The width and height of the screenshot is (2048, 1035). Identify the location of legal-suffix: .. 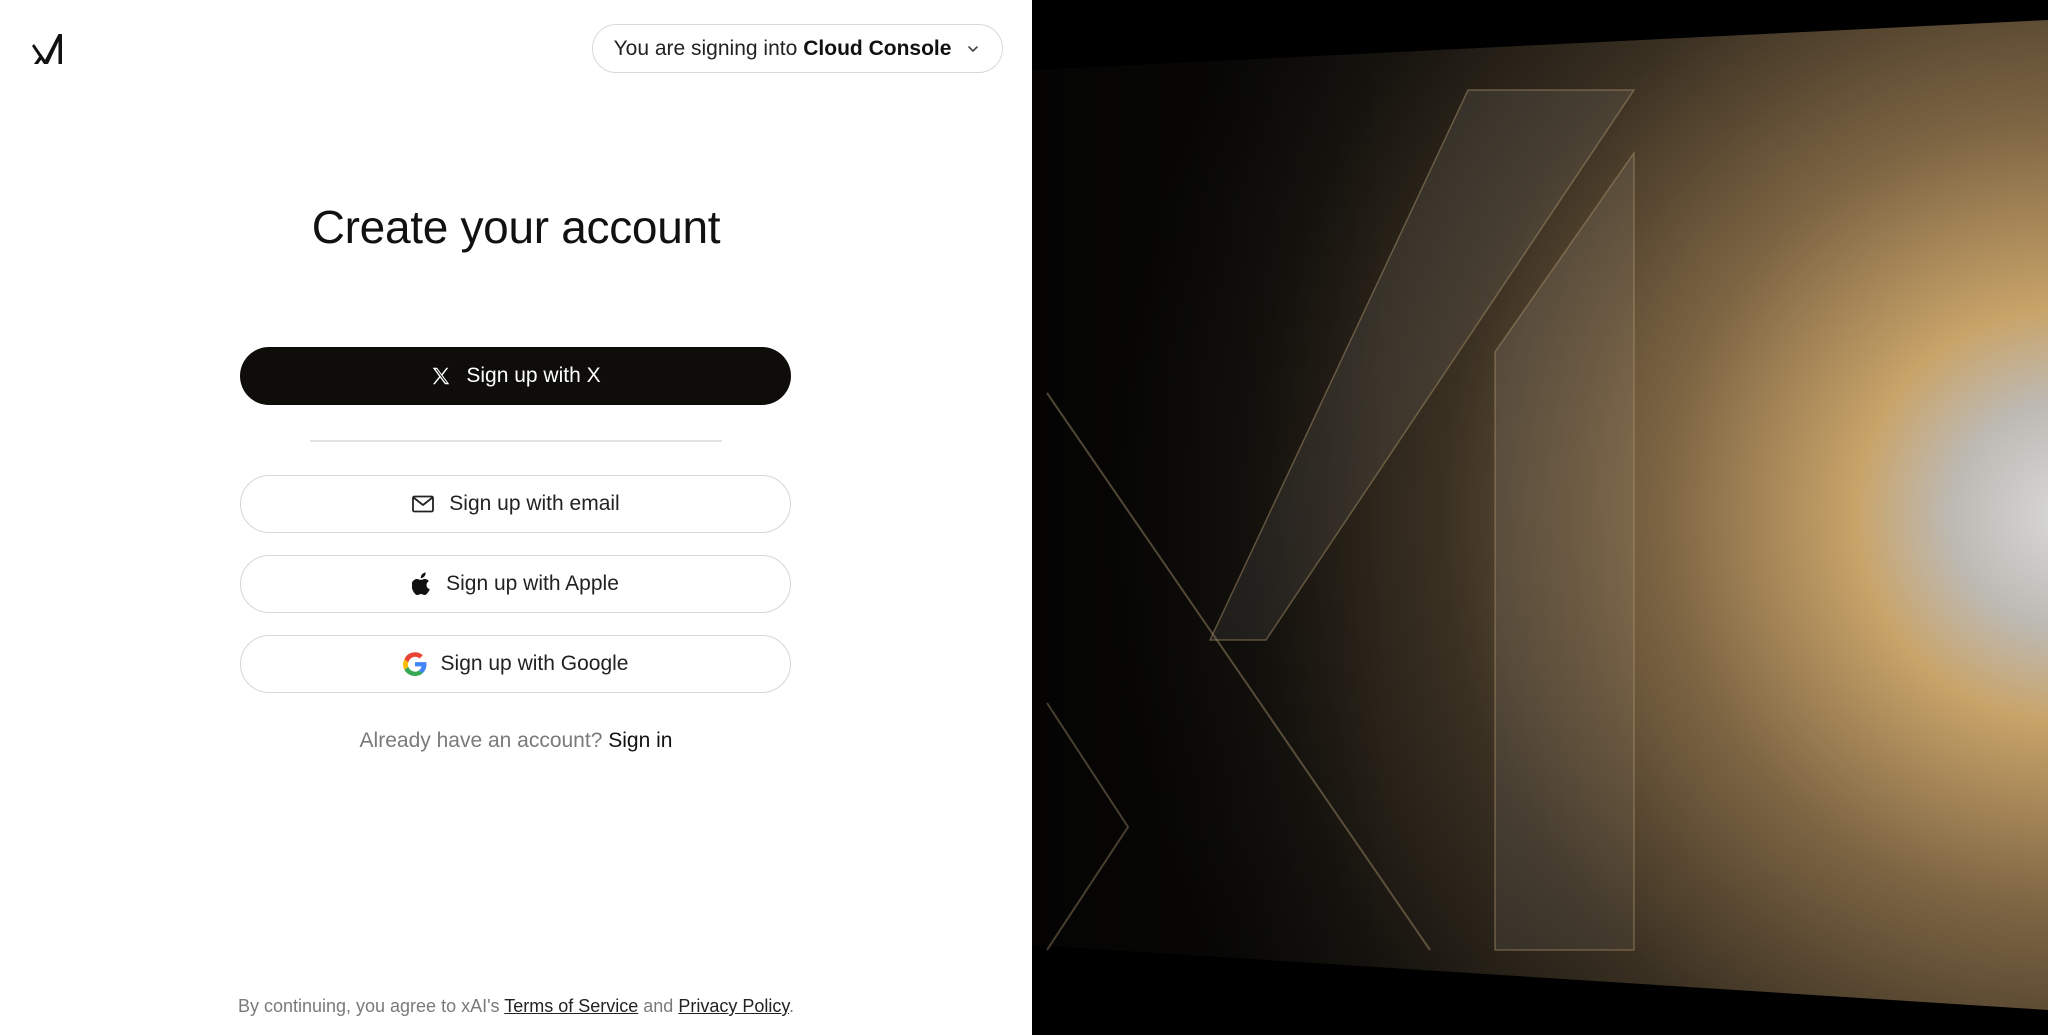
(792, 1006).